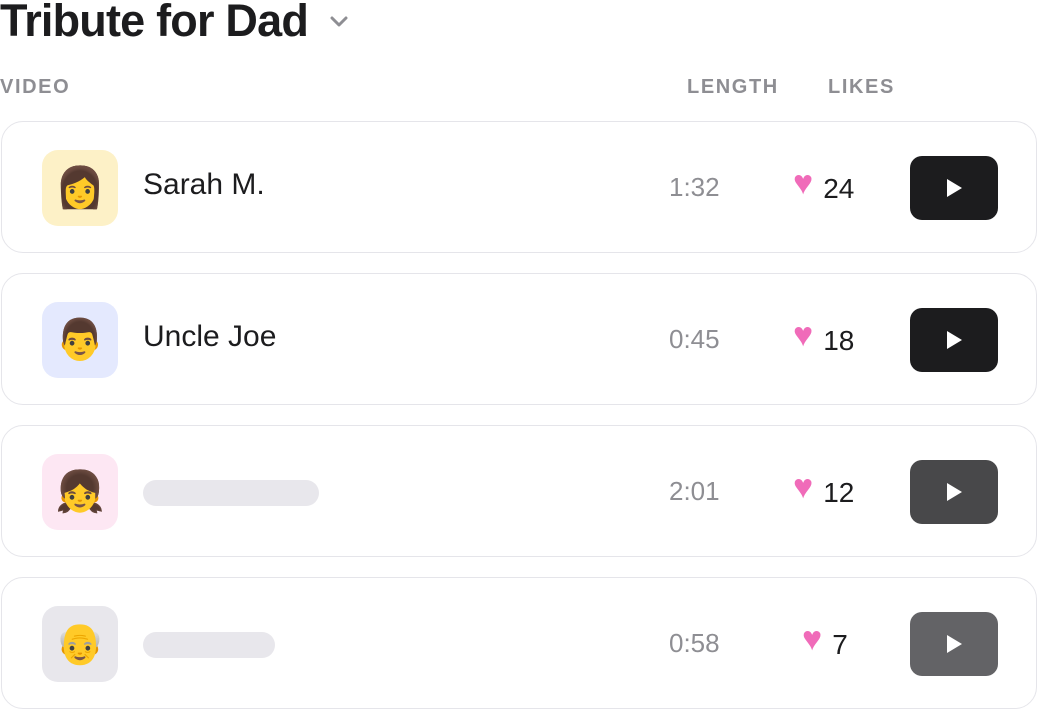 The height and width of the screenshot is (713, 1042). Describe the element at coordinates (35, 87) in the screenshot. I see `column-header-video: VIDEO` at that location.